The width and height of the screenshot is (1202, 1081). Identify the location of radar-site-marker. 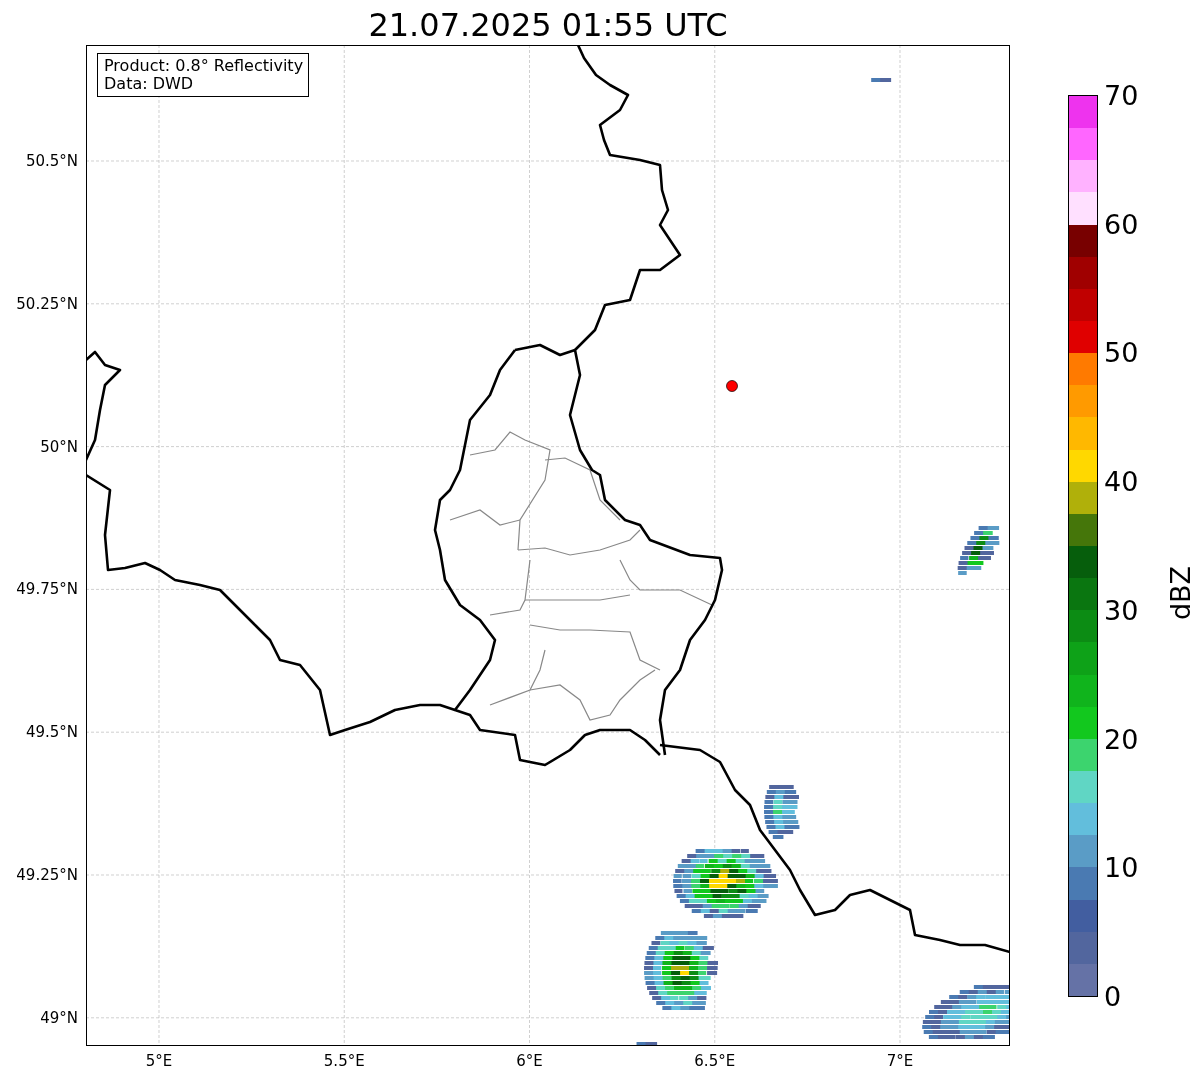
(732, 386).